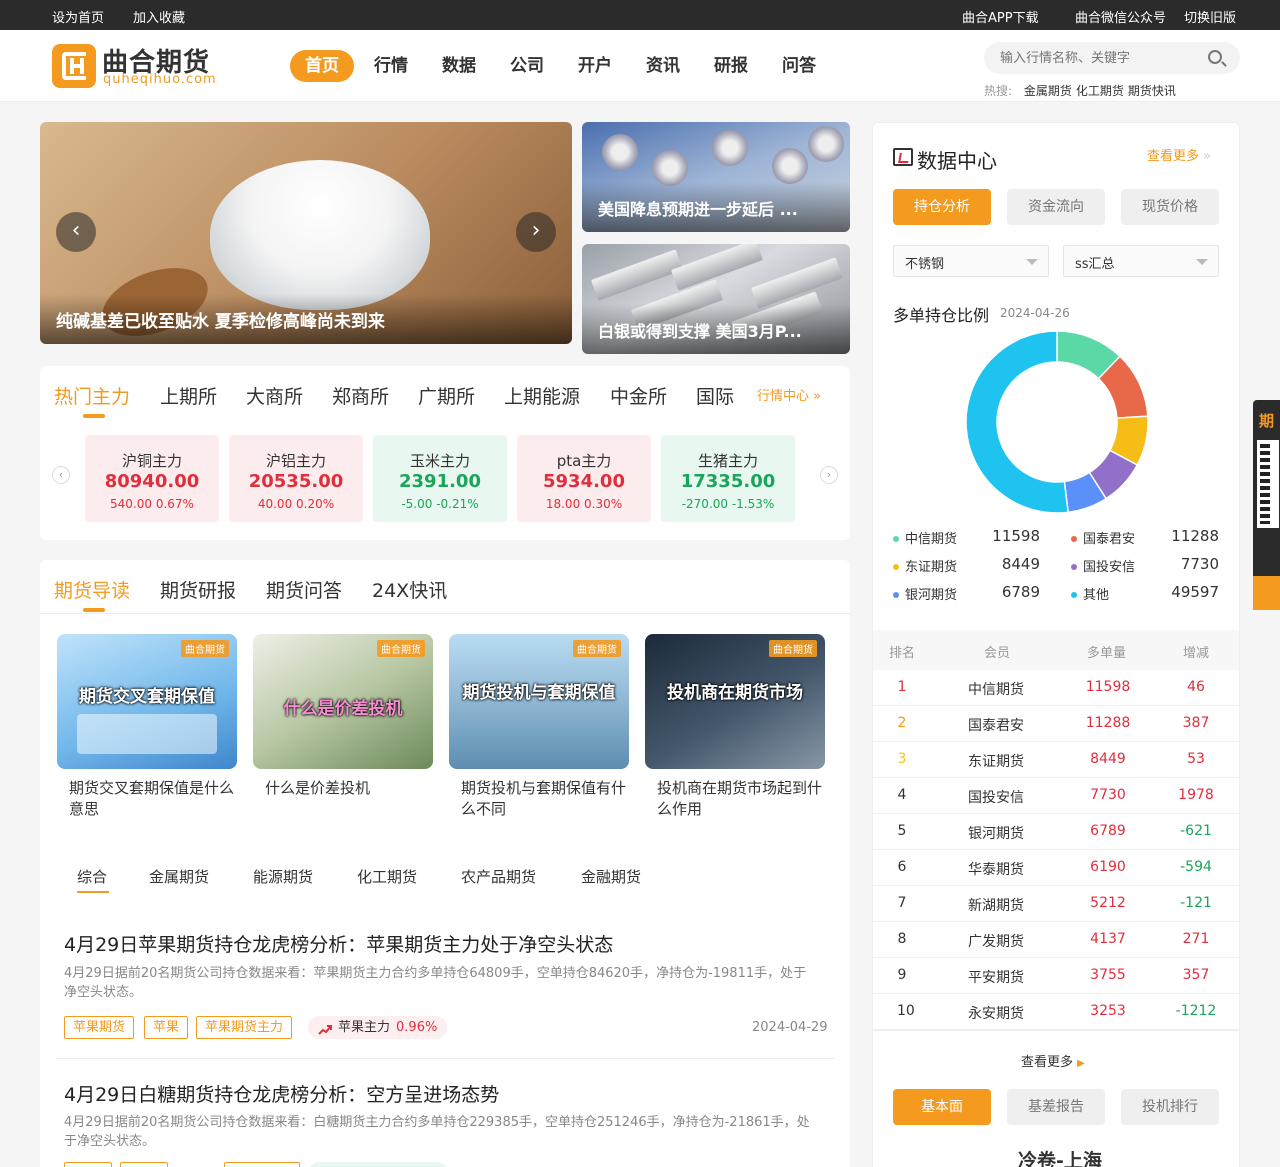 The image size is (1280, 1167). I want to click on hot-quote-tag: 苹果主力 0.96%, so click(378, 1027).